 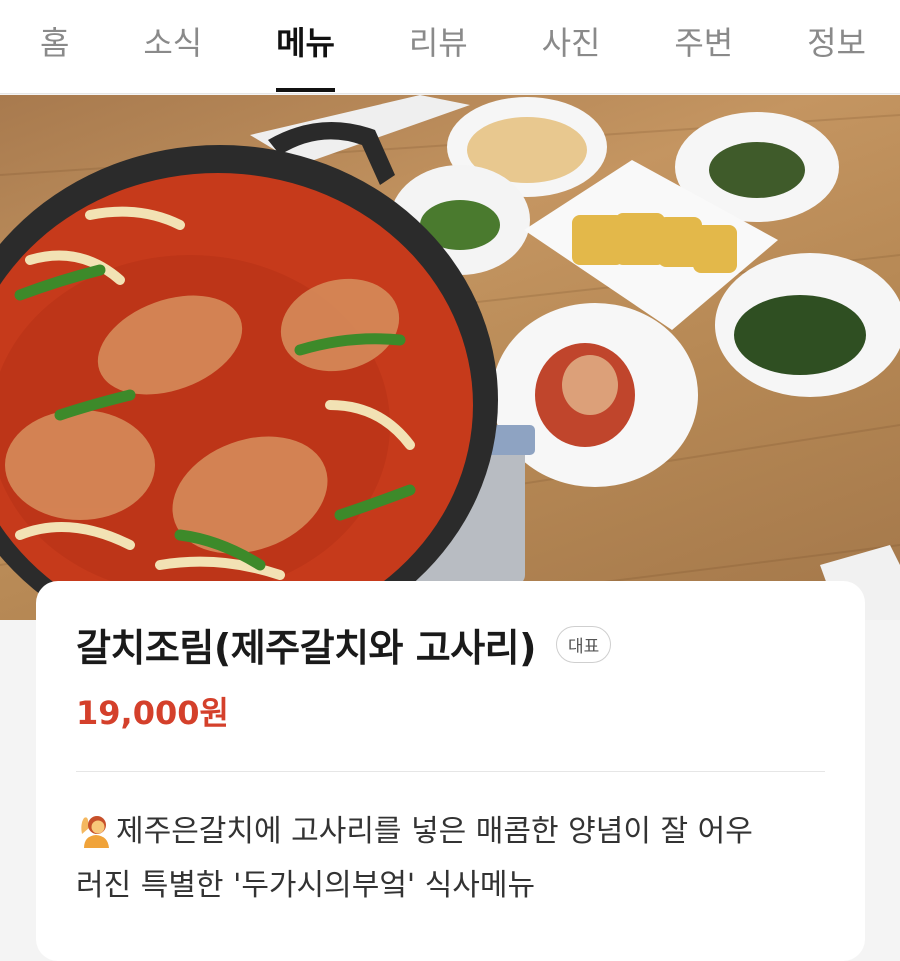 I want to click on menu-title: 갈치조림(제주갈치와 고사리), so click(x=306, y=648).